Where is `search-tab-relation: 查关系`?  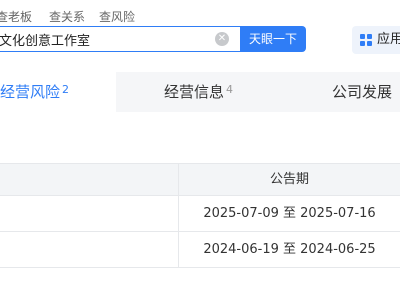 search-tab-relation: 查关系 is located at coordinates (67, 17).